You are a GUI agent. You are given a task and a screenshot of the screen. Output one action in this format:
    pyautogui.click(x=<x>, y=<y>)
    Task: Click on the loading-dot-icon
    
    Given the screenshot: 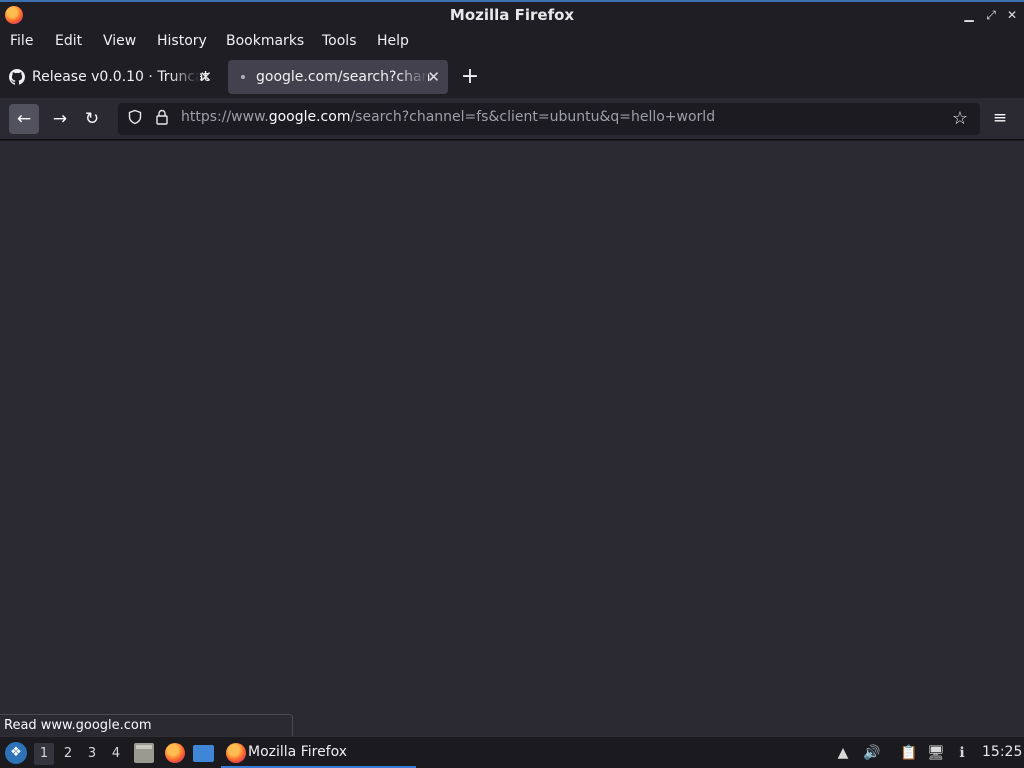 What is the action you would take?
    pyautogui.click(x=243, y=77)
    